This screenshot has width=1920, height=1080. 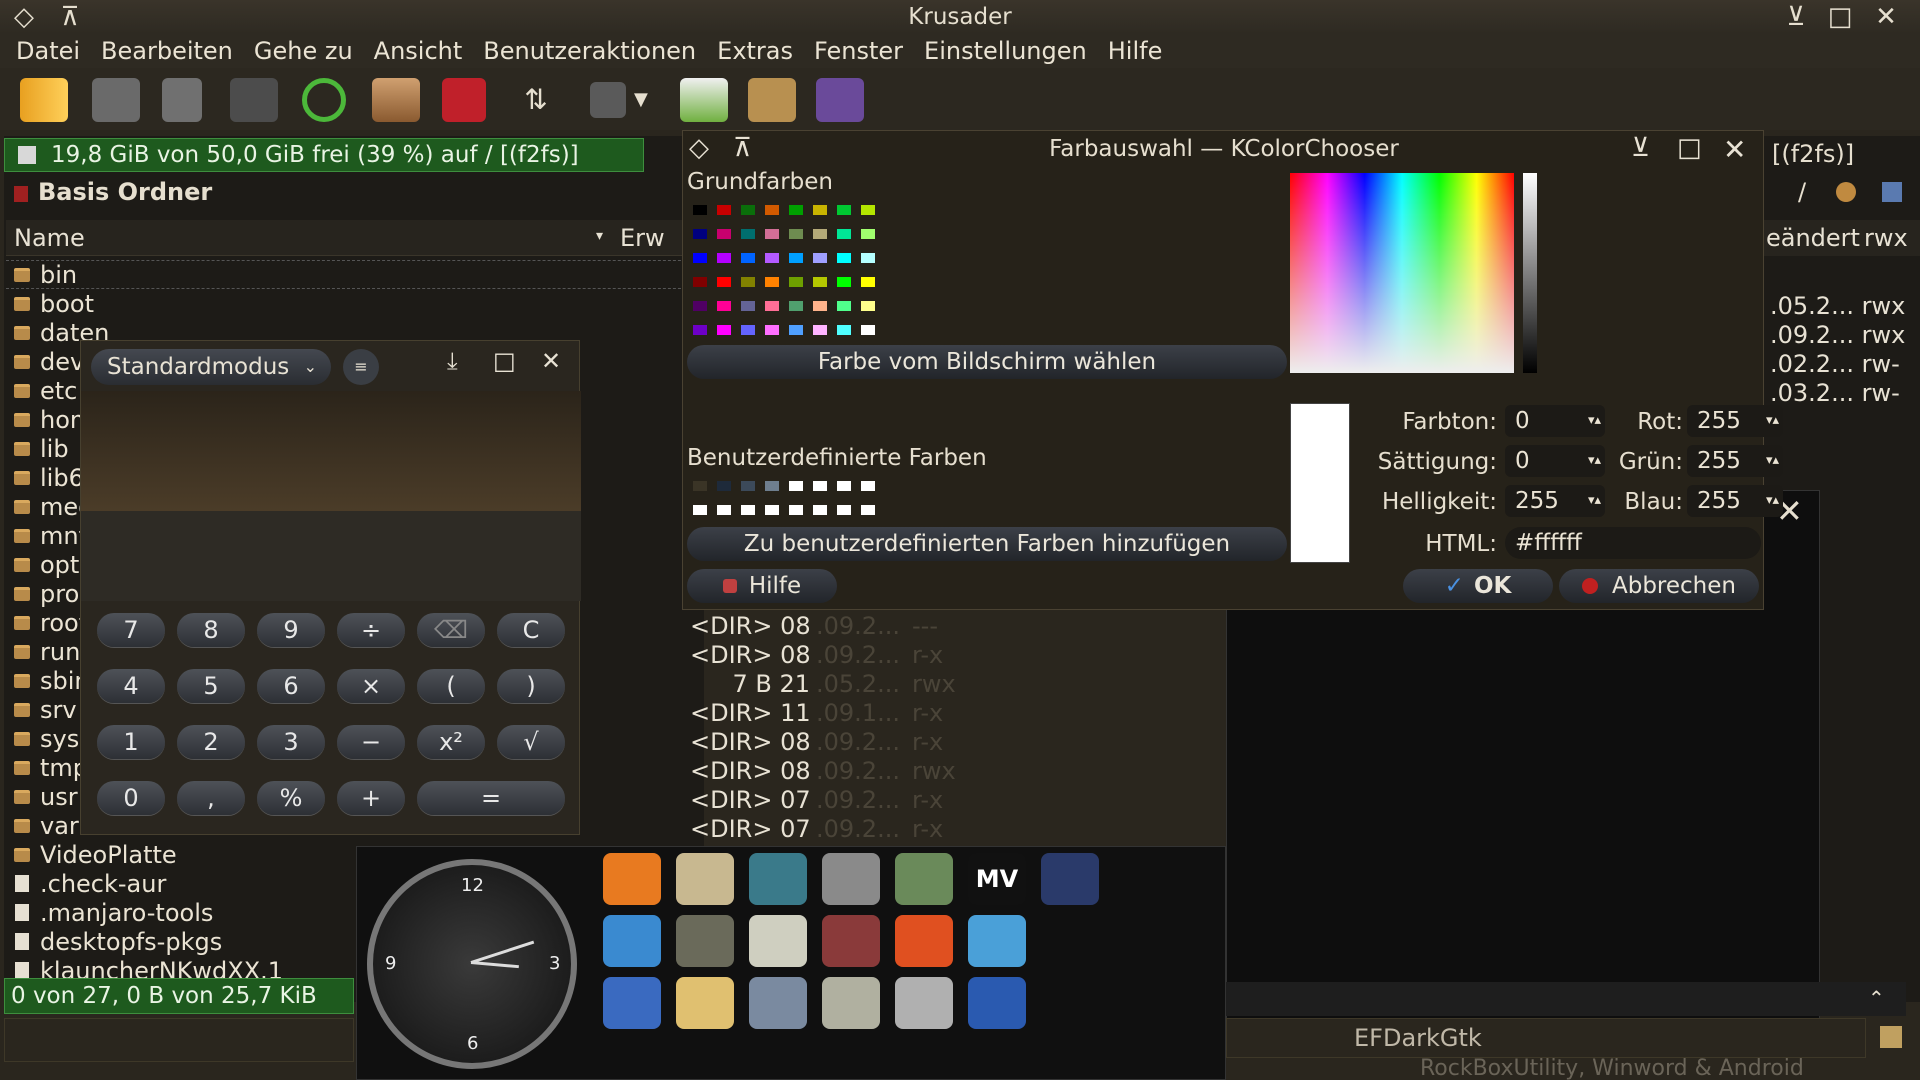 What do you see at coordinates (1689, 148) in the screenshot?
I see `dialog-maximize-icon: □` at bounding box center [1689, 148].